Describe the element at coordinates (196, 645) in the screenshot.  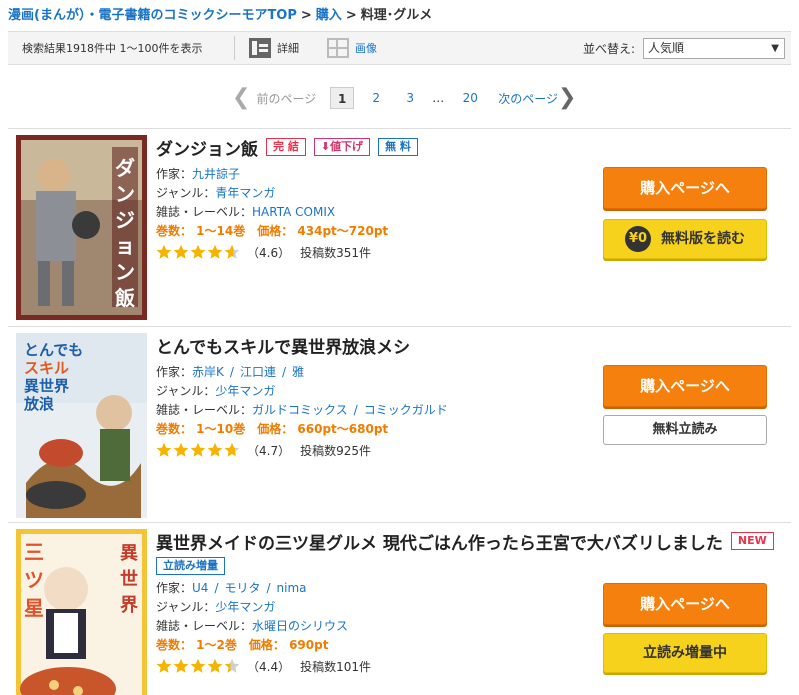
I see `volume-count: 巻数： 1～2巻` at that location.